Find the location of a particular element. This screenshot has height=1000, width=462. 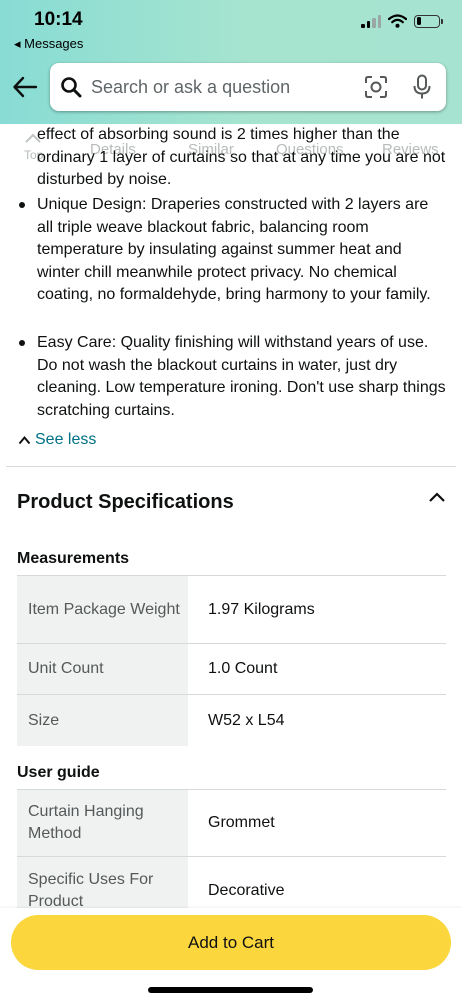

see-less-label: See less is located at coordinates (66, 439).